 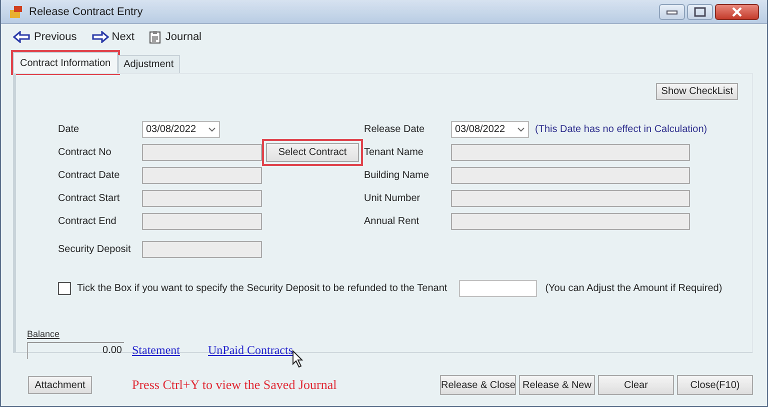 What do you see at coordinates (75, 350) in the screenshot?
I see `balance-field: 0.00` at bounding box center [75, 350].